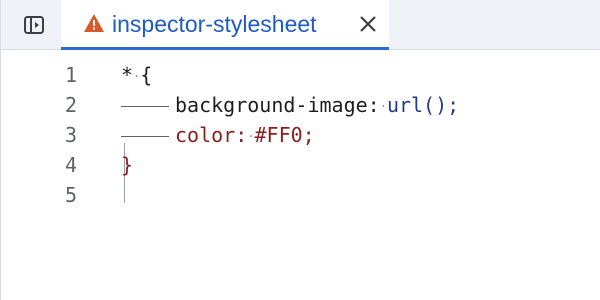 This screenshot has width=600, height=300. I want to click on sidebar-toggle-icon, so click(34, 25).